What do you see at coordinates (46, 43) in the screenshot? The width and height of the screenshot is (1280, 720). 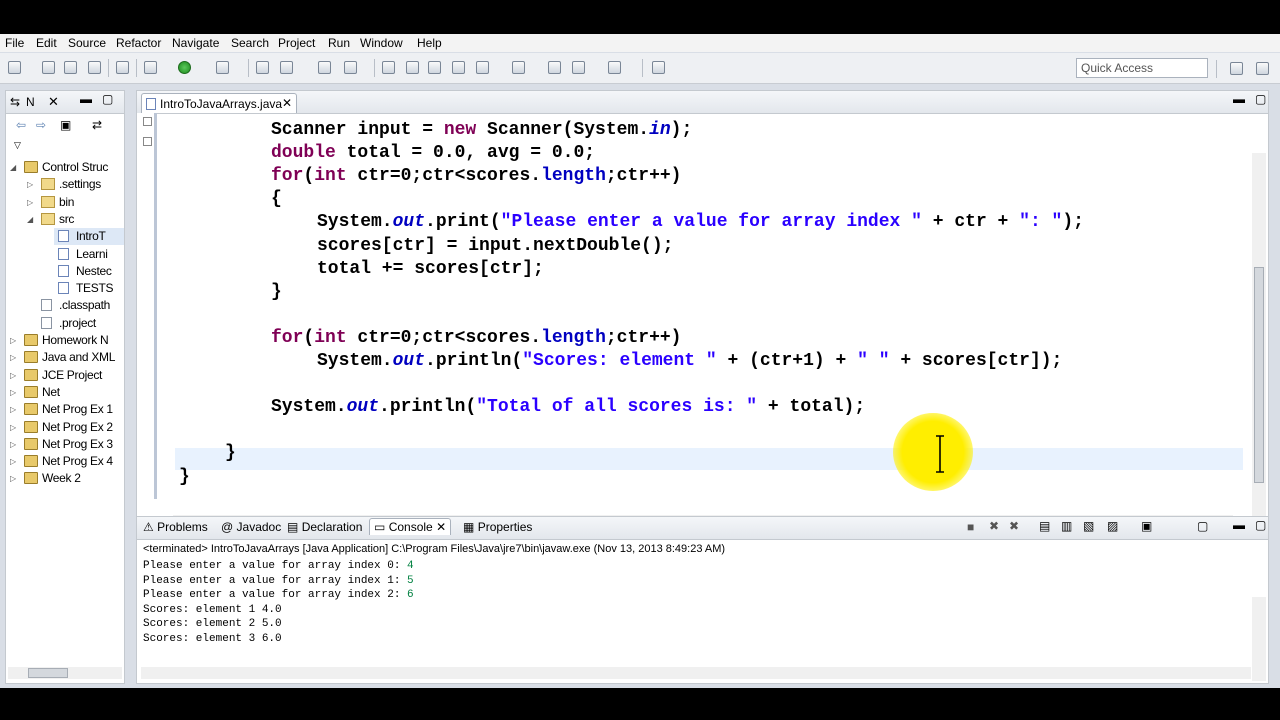 I see `menu-edit: Edit` at bounding box center [46, 43].